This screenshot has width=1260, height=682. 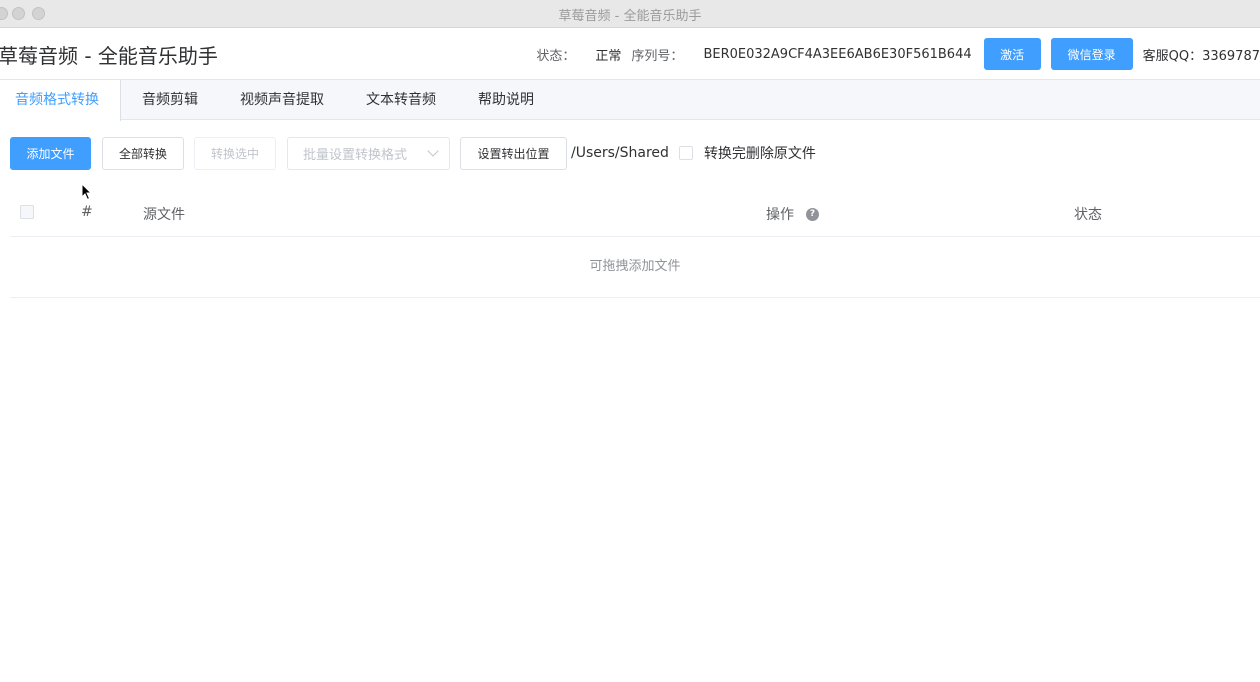 What do you see at coordinates (685, 153) in the screenshot?
I see `delete-original-checkbox` at bounding box center [685, 153].